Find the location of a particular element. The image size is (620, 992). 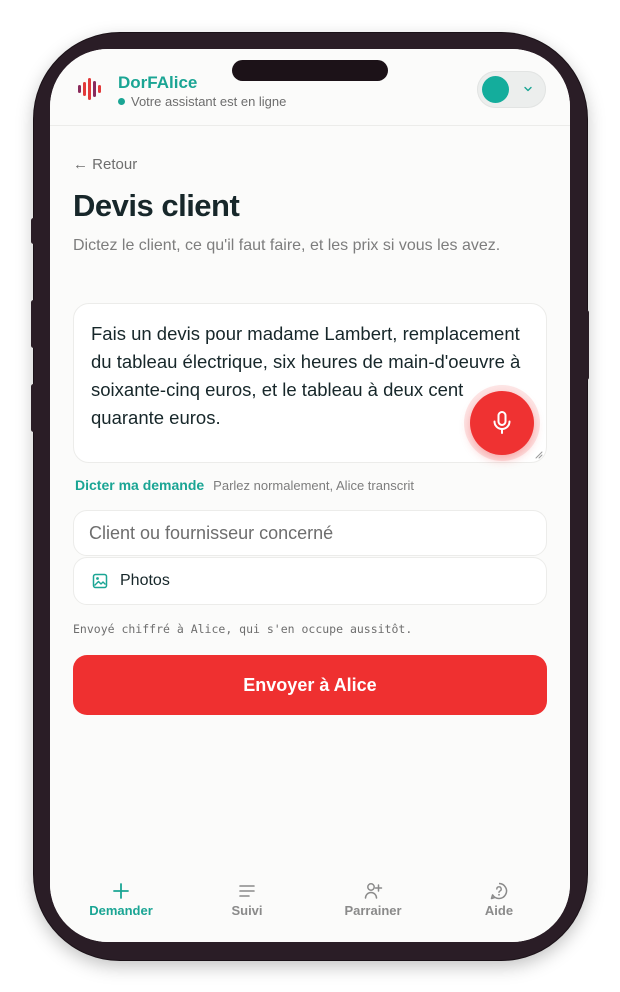

client-field is located at coordinates (310, 533).